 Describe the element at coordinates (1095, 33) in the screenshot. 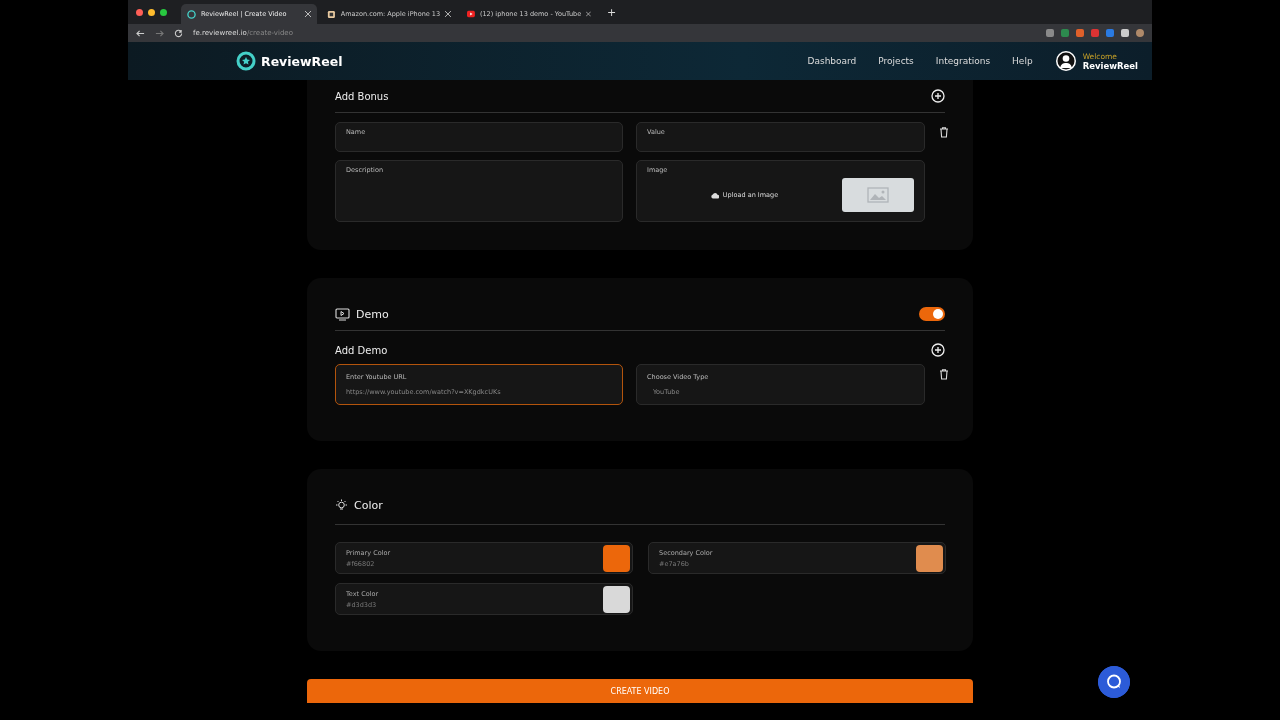

I see `extension-icons` at that location.